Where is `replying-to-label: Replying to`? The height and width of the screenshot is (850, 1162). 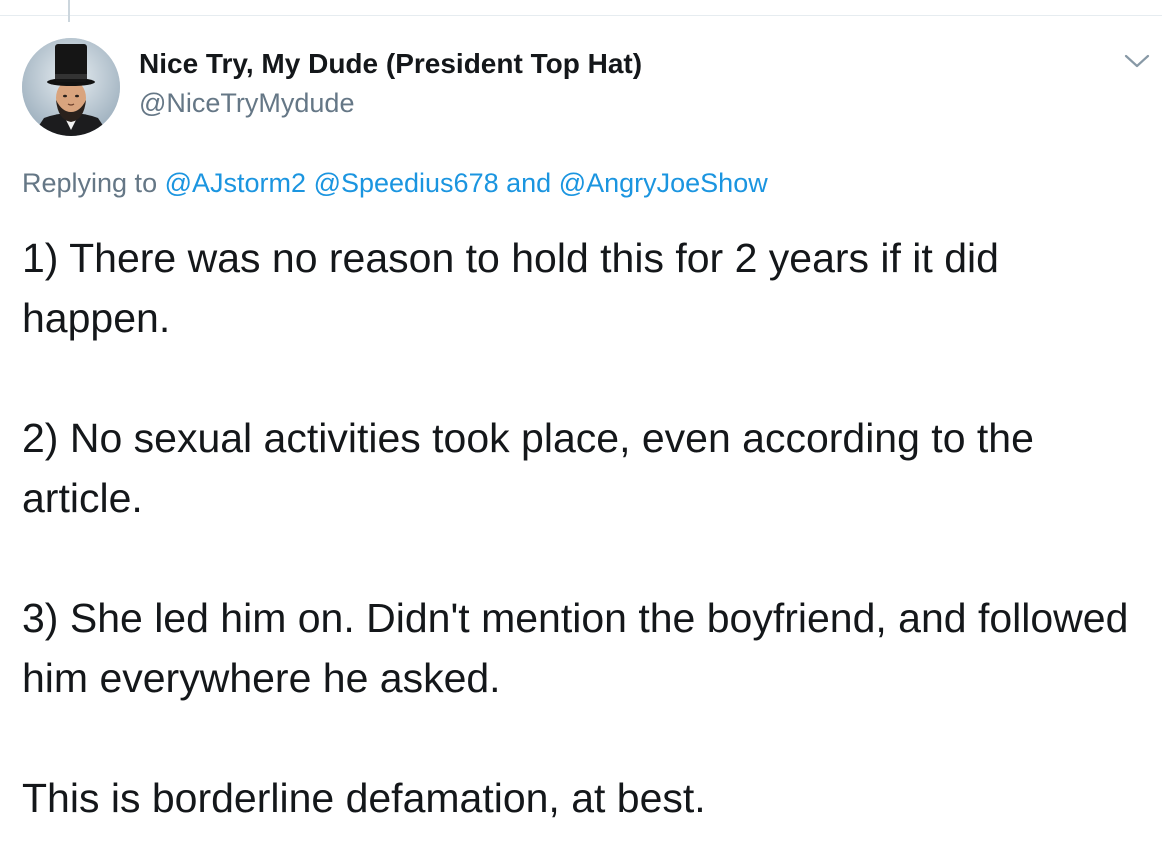 replying-to-label: Replying to is located at coordinates (90, 183).